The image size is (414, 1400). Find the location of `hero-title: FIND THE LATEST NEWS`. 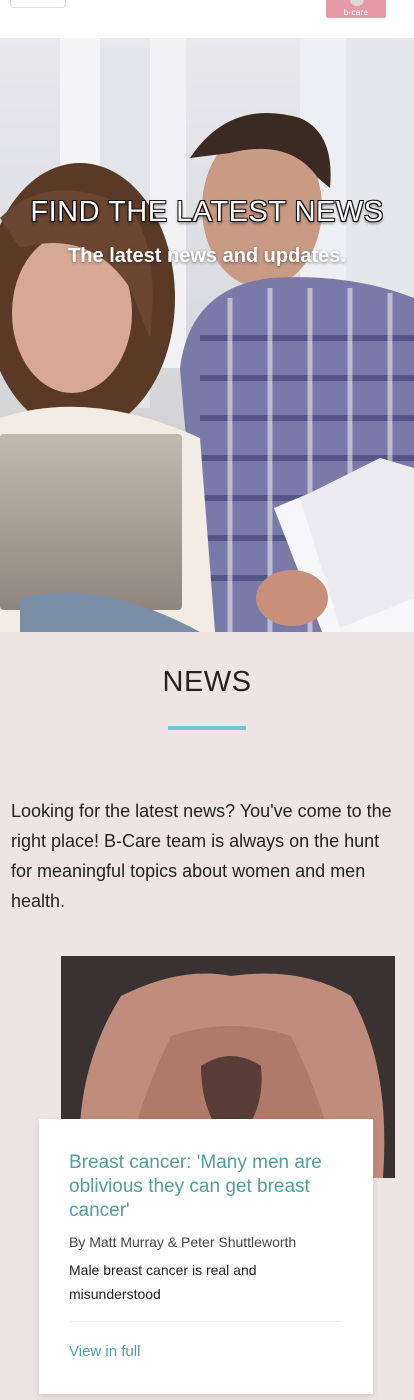

hero-title: FIND THE LATEST NEWS is located at coordinates (207, 212).